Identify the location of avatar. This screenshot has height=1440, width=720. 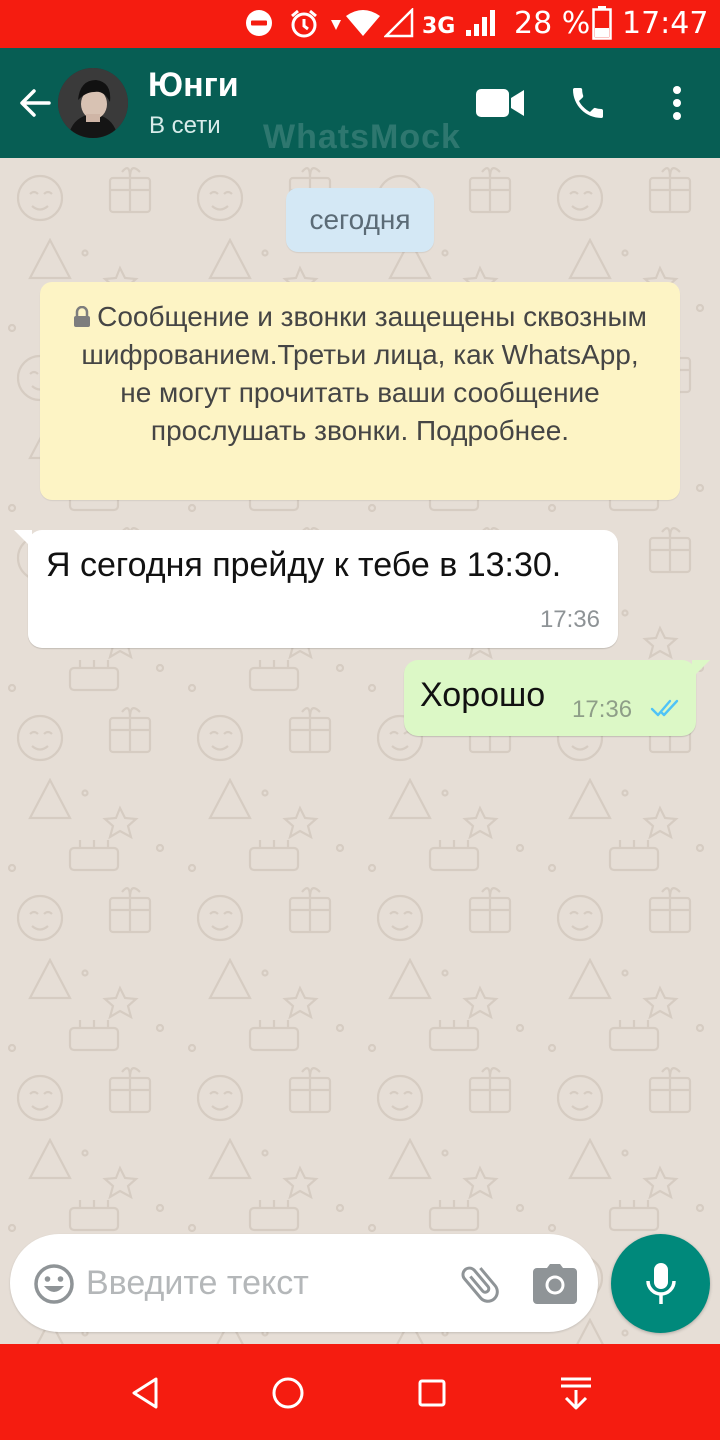
(93, 103).